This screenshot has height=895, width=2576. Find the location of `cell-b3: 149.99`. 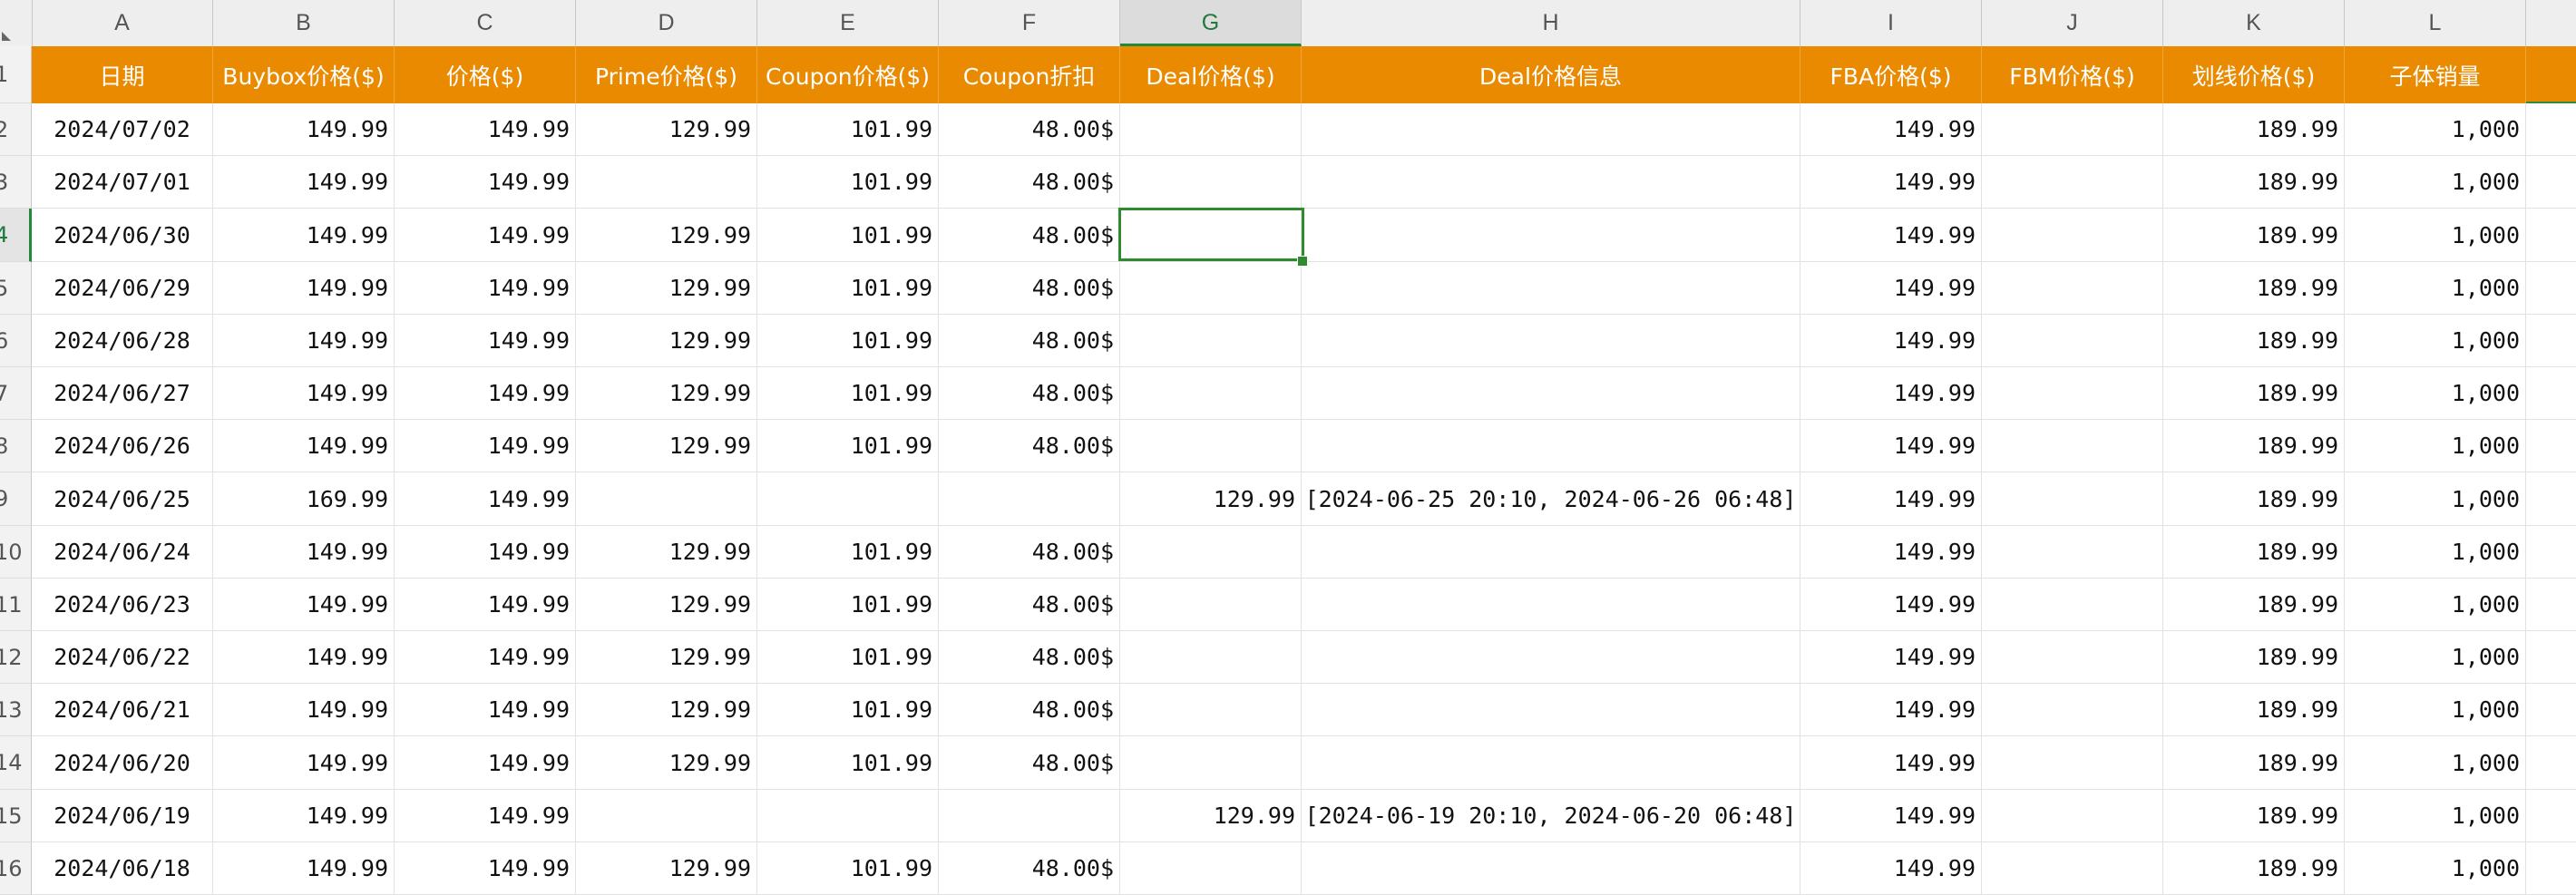

cell-b3: 149.99 is located at coordinates (304, 182).